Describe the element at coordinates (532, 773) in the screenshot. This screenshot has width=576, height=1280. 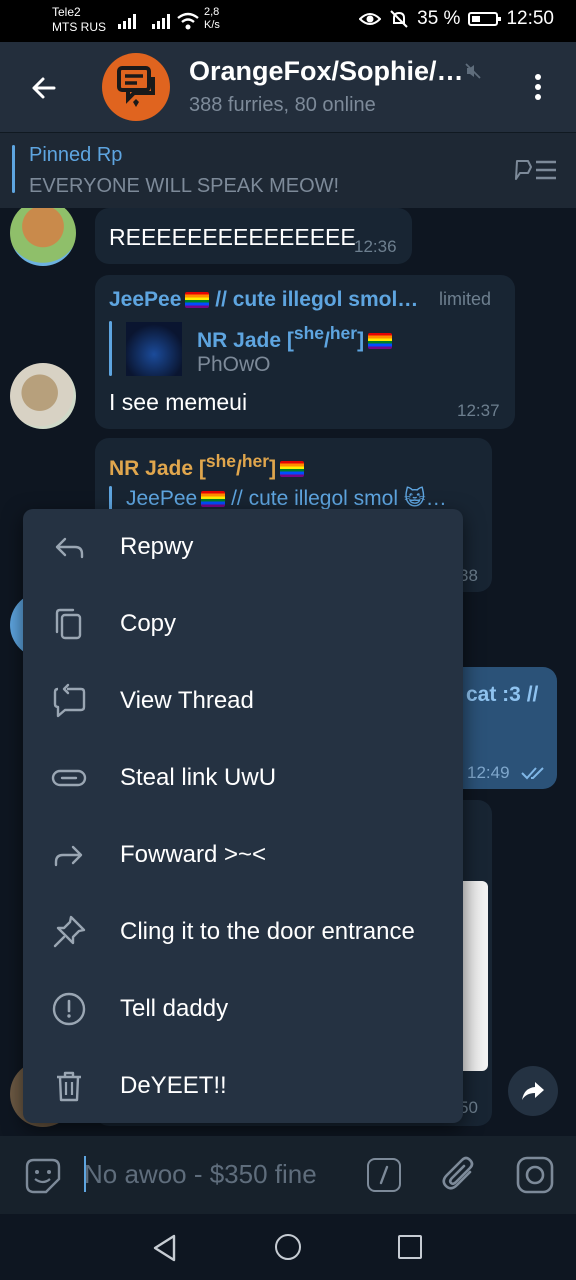
I see `double-check-icon` at that location.